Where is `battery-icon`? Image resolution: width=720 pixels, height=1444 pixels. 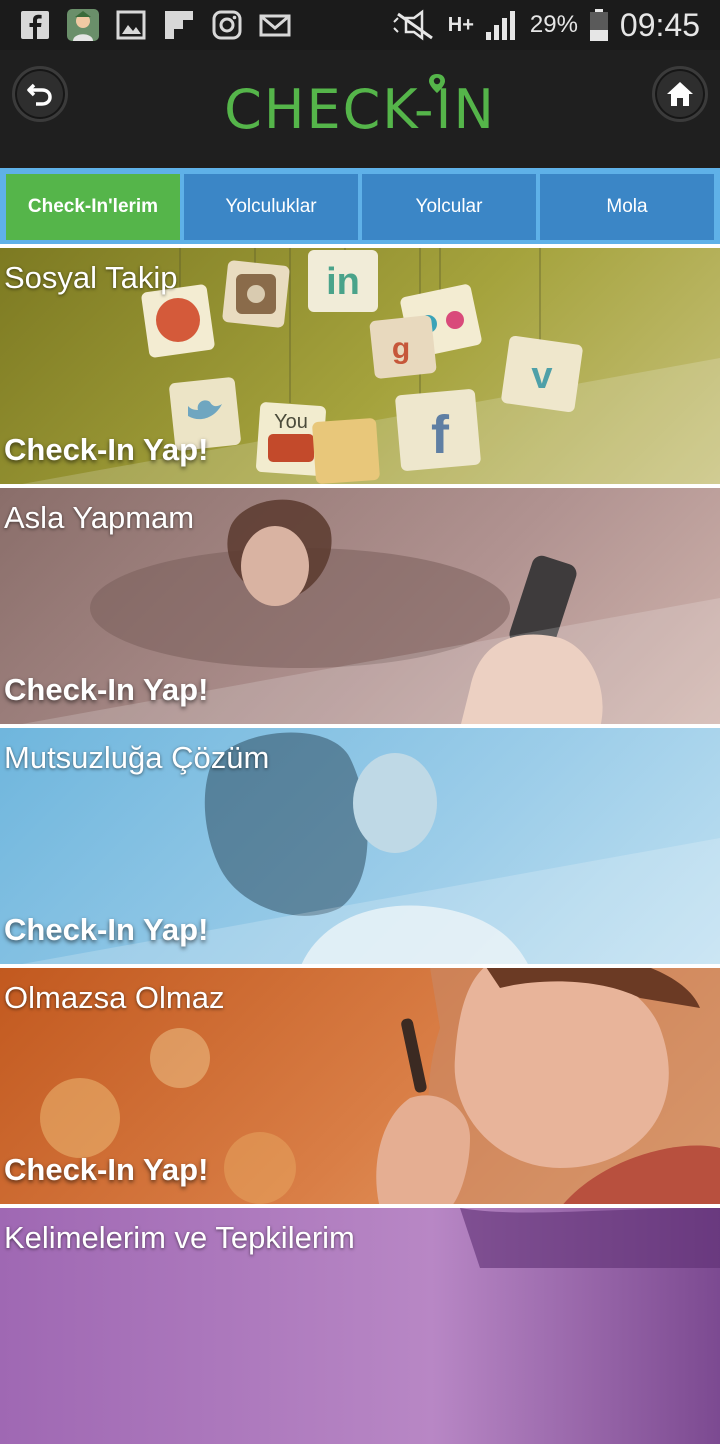
battery-icon is located at coordinates (598, 25).